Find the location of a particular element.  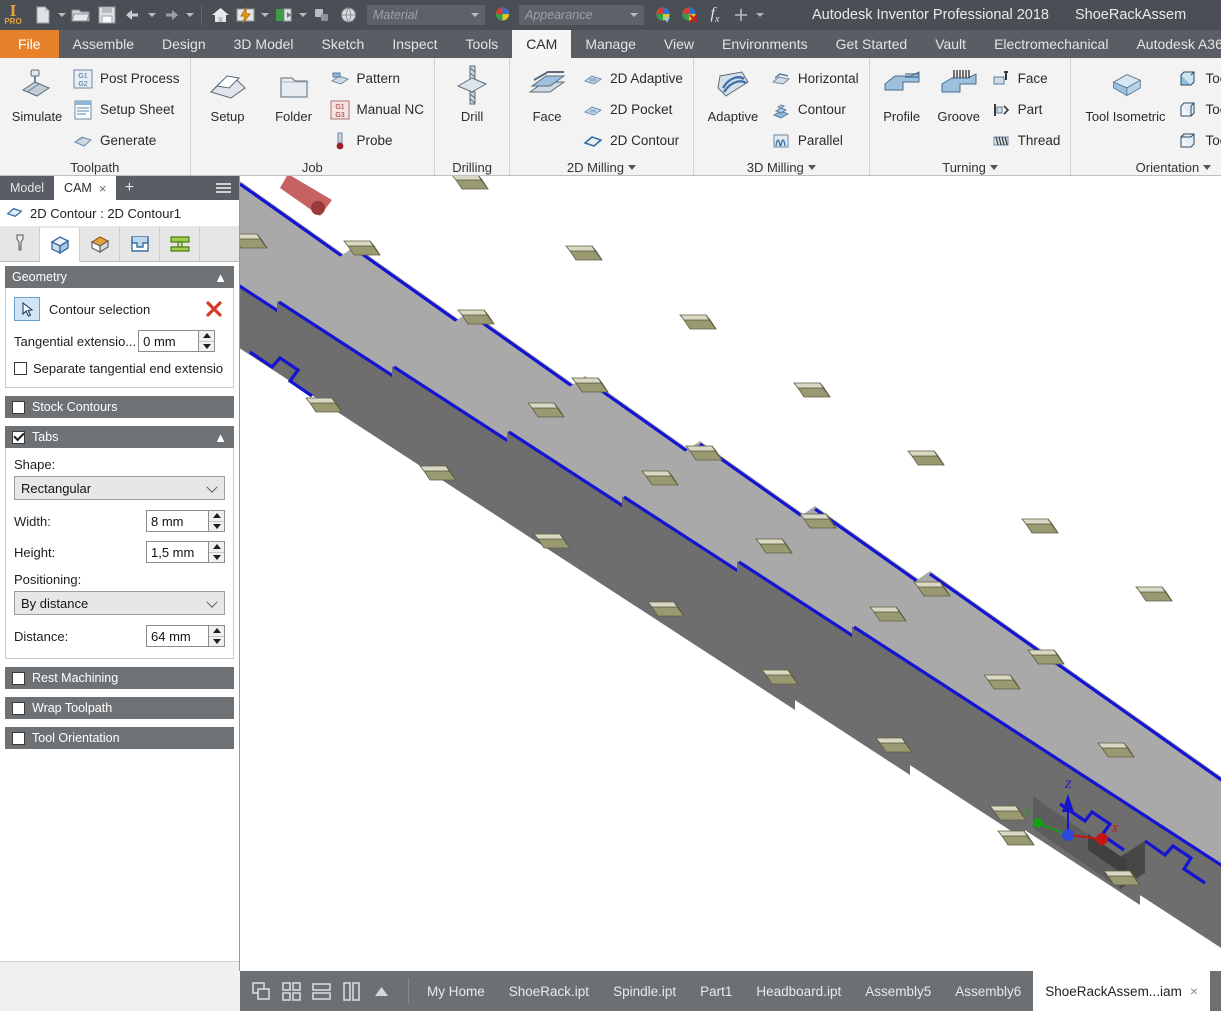

add-icon is located at coordinates (741, 15).